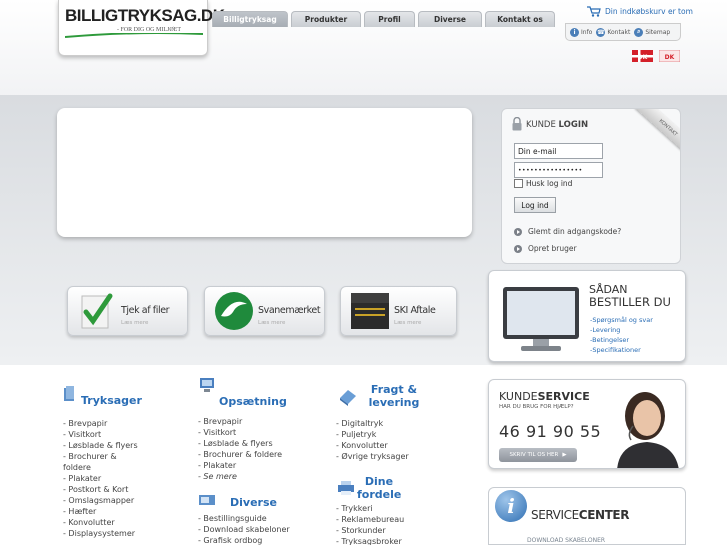 The width and height of the screenshot is (727, 545). Describe the element at coordinates (244, 518) in the screenshot. I see `list-item: - Bestillingsguide` at that location.